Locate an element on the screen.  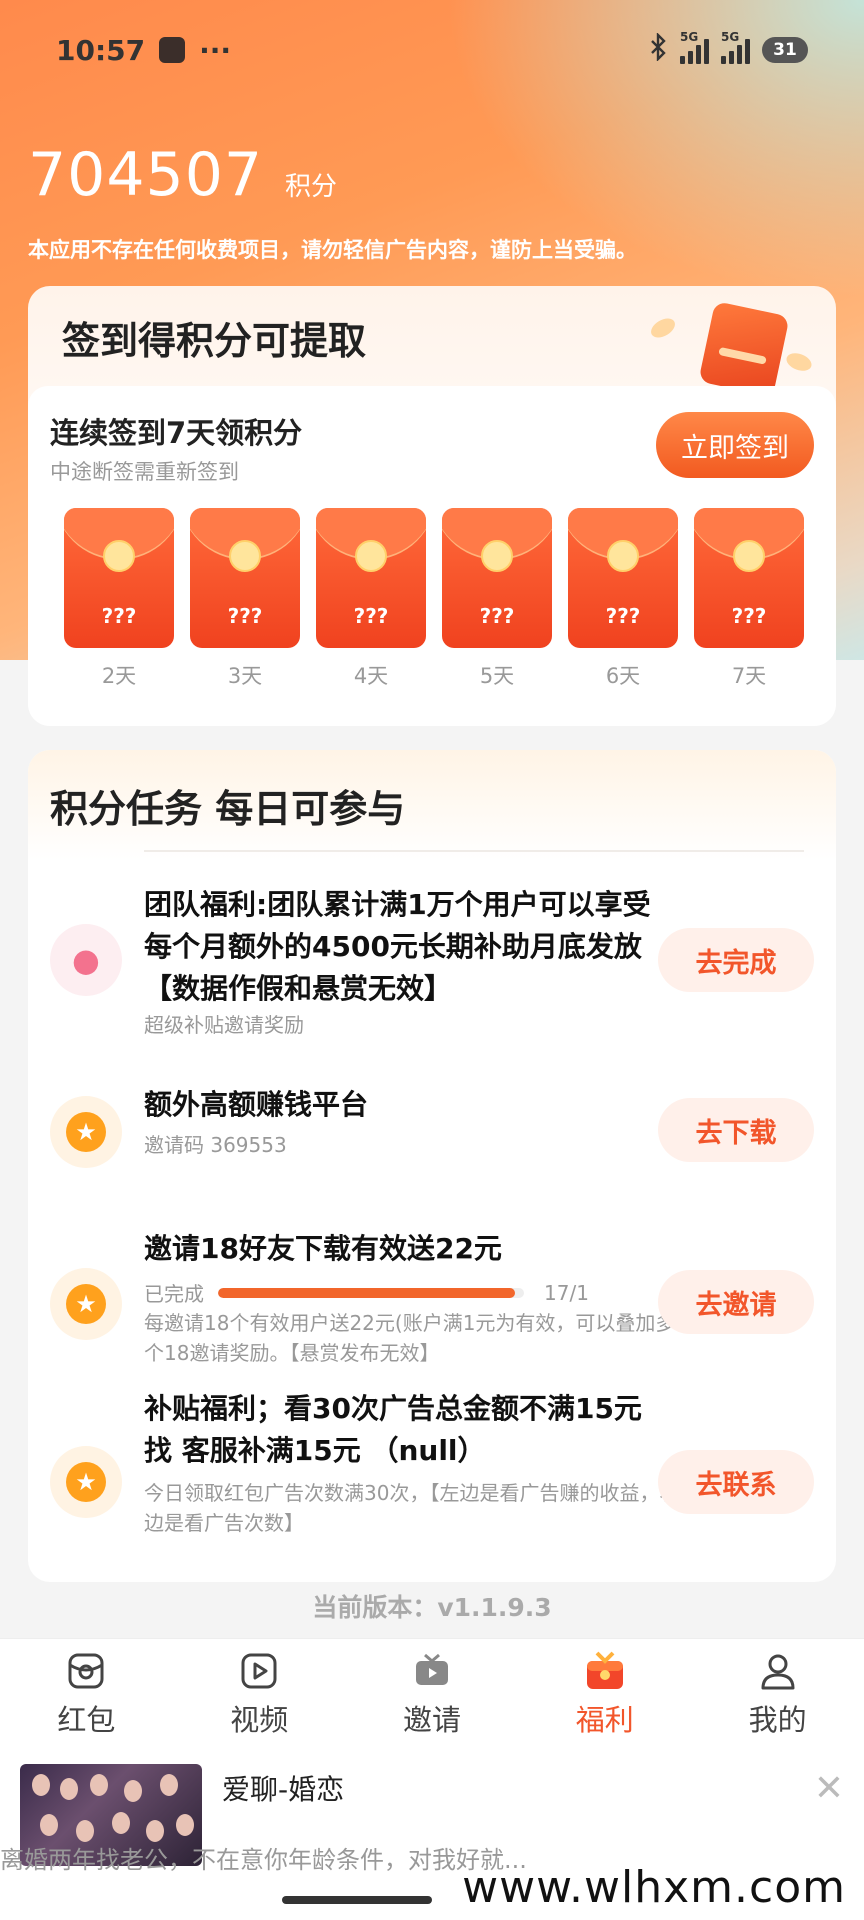
checkin-day: ??? 5天 is located at coordinates (497, 599).